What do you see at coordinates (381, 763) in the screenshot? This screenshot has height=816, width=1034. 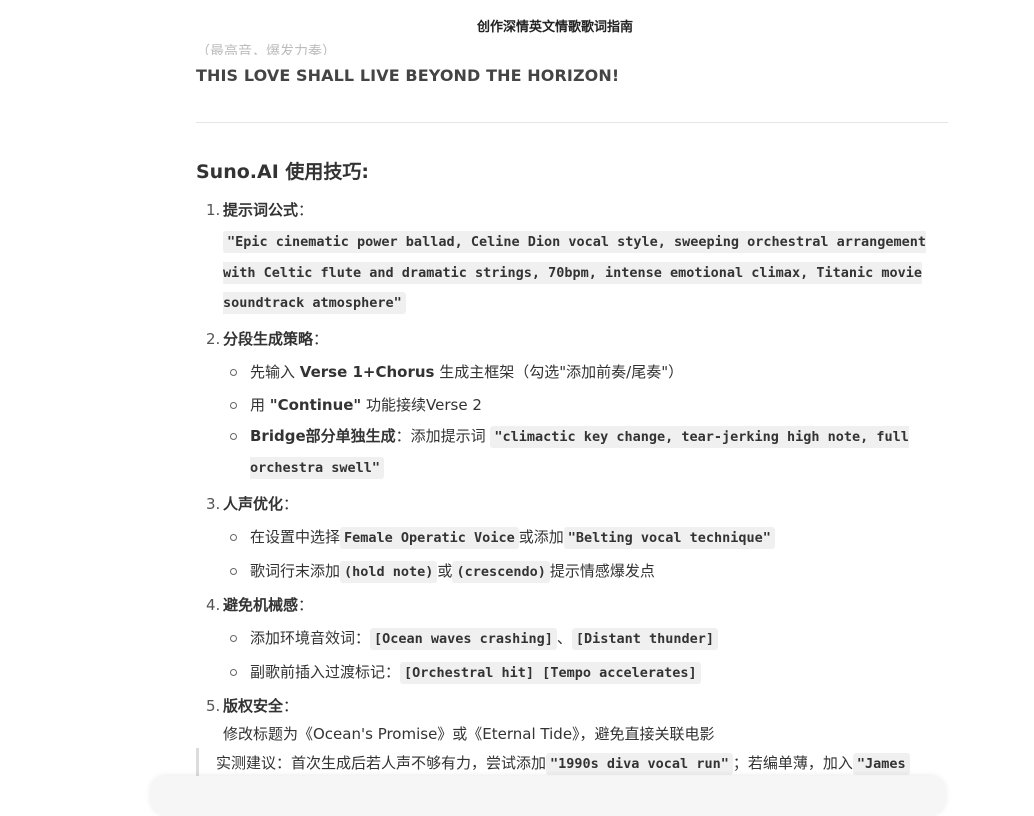 I see `note-text: 实测建议：首次生成后若人声不够有力，尝试添加` at bounding box center [381, 763].